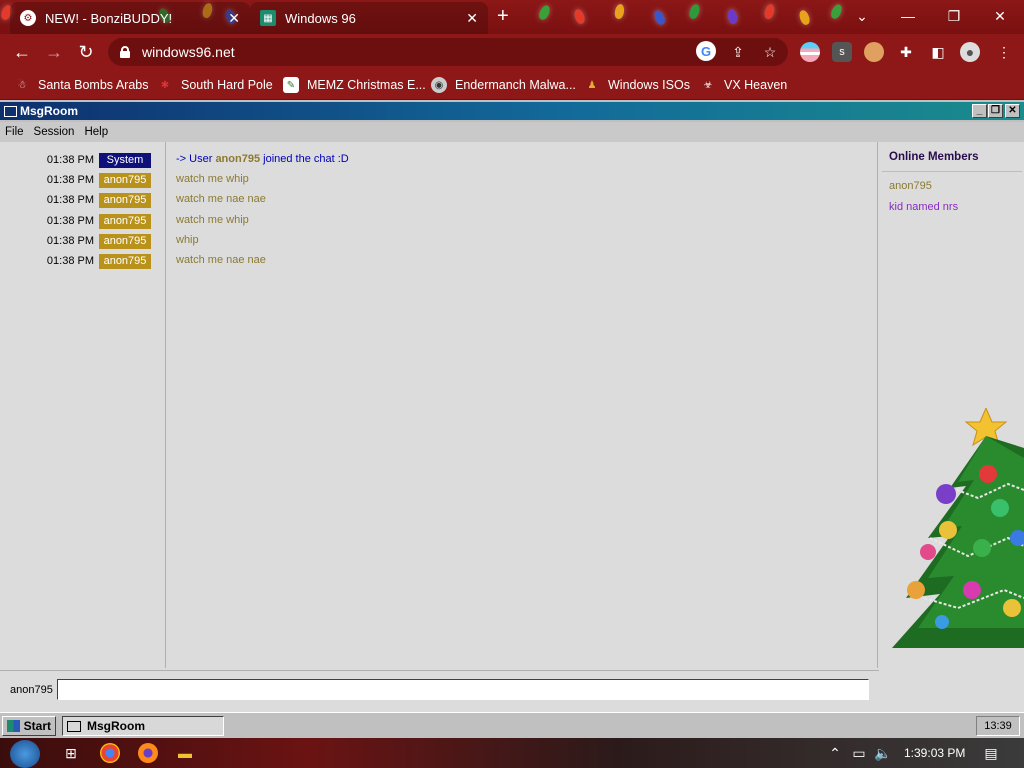 The image size is (1024, 768). I want to click on close-window-button: ✕, so click(1000, 16).